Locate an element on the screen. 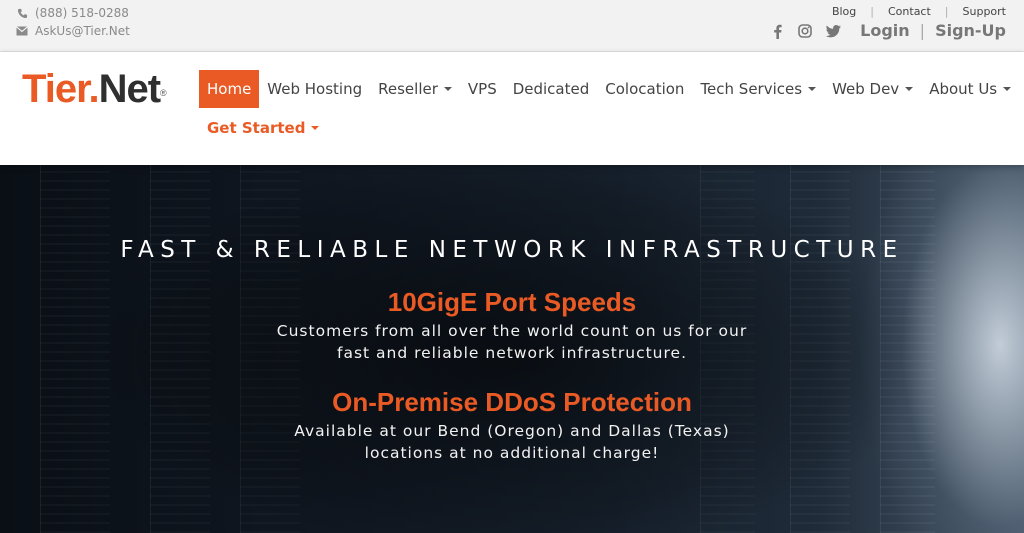  logo-part-net: Net is located at coordinates (129, 89).